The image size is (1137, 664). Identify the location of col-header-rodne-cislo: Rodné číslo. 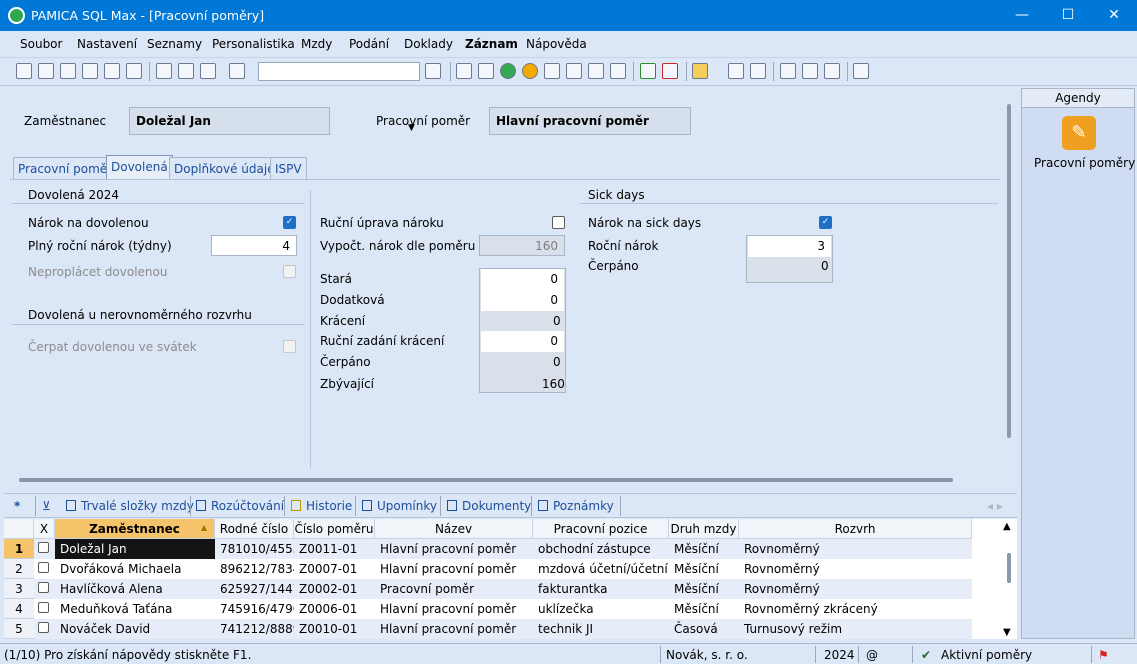
(254, 529).